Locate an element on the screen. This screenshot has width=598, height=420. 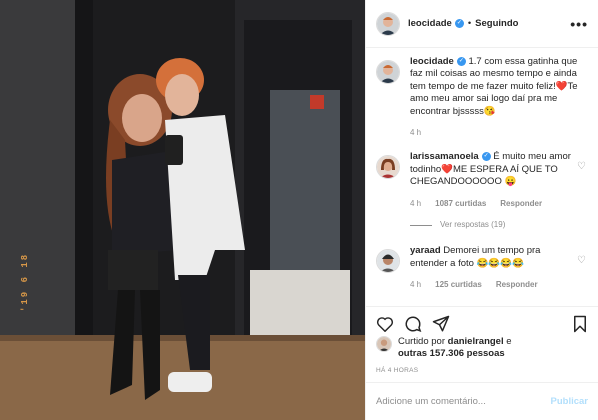
comment-input is located at coordinates (463, 401).